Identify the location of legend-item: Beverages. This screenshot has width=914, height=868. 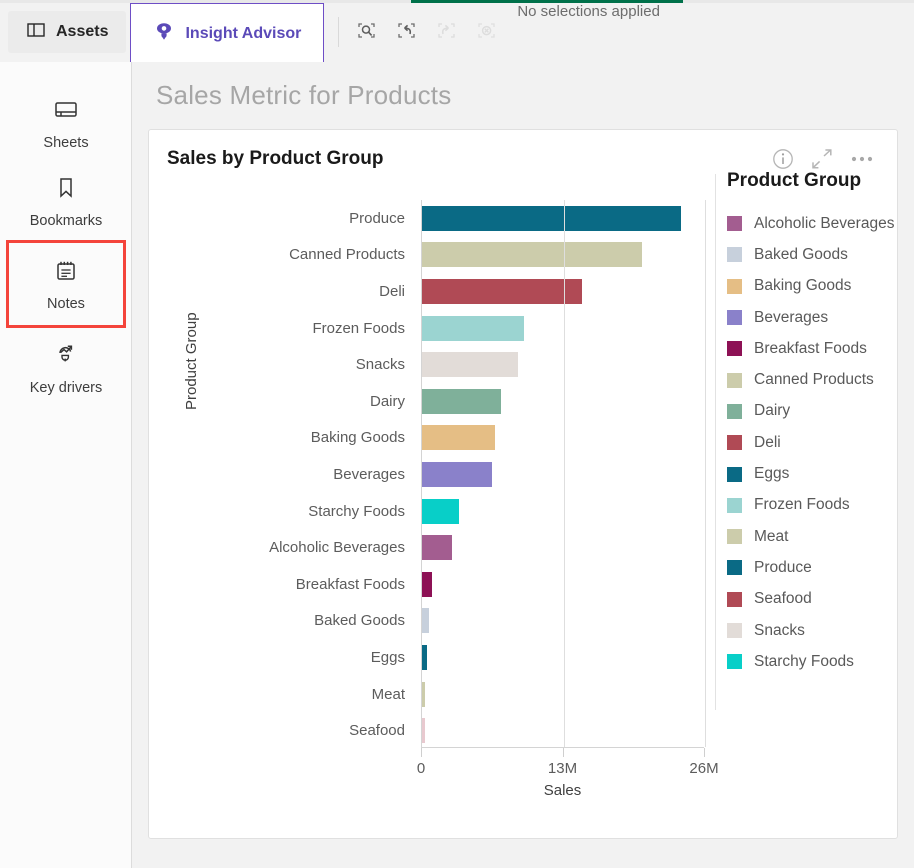
(804, 317).